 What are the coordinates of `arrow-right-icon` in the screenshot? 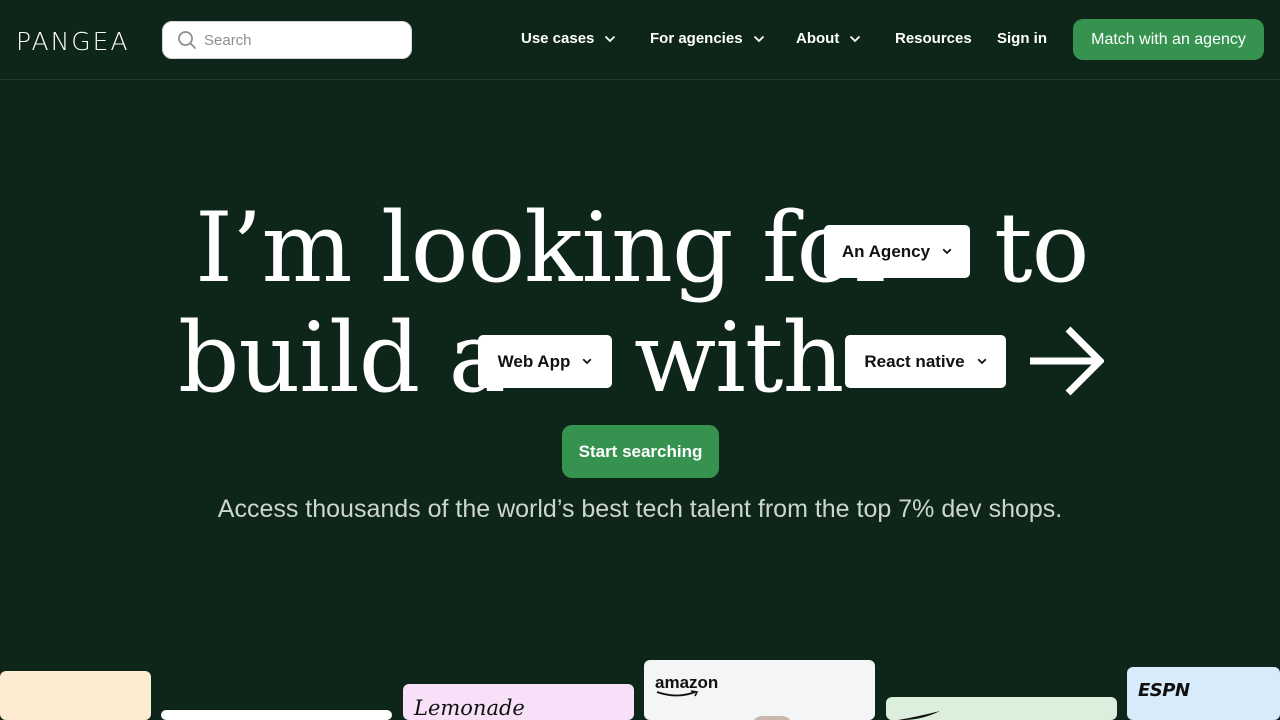 It's located at (1066, 361).